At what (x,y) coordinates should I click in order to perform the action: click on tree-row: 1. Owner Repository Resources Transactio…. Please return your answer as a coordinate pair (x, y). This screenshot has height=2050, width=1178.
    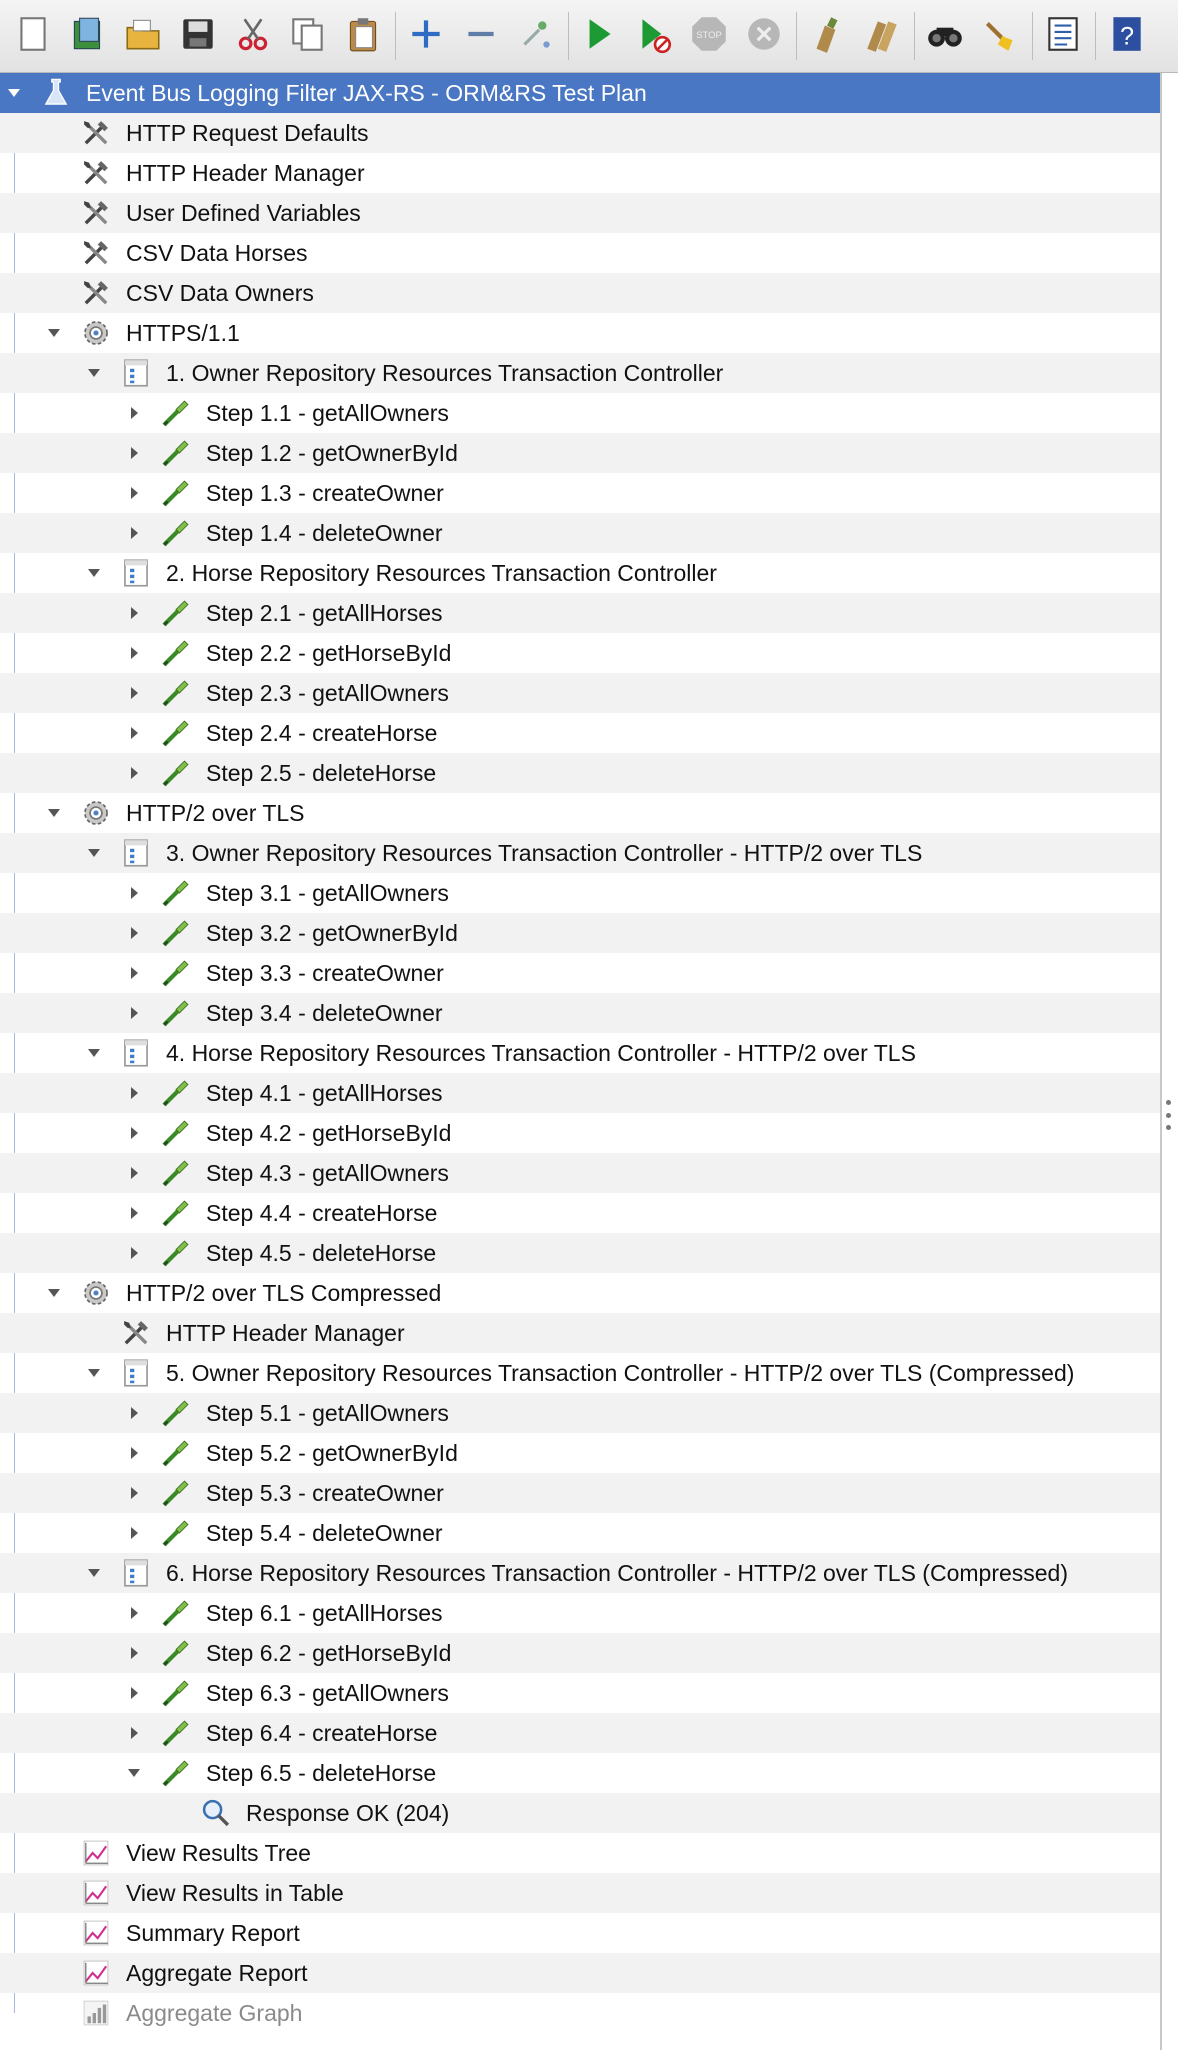
    Looking at the image, I should click on (580, 373).